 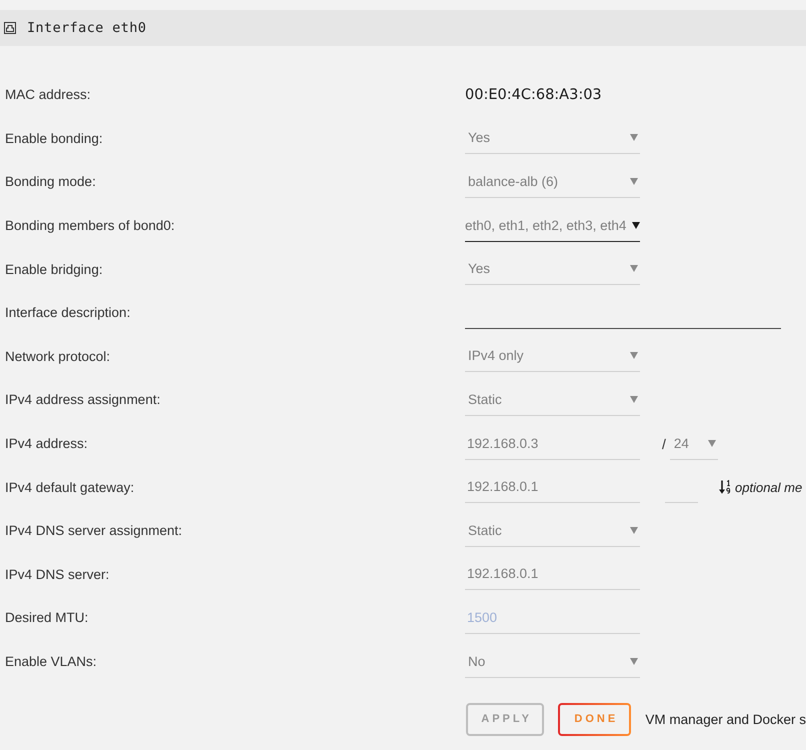 I want to click on select-field: eth0, eth1, eth2, eth3, eth4, so click(x=552, y=226).